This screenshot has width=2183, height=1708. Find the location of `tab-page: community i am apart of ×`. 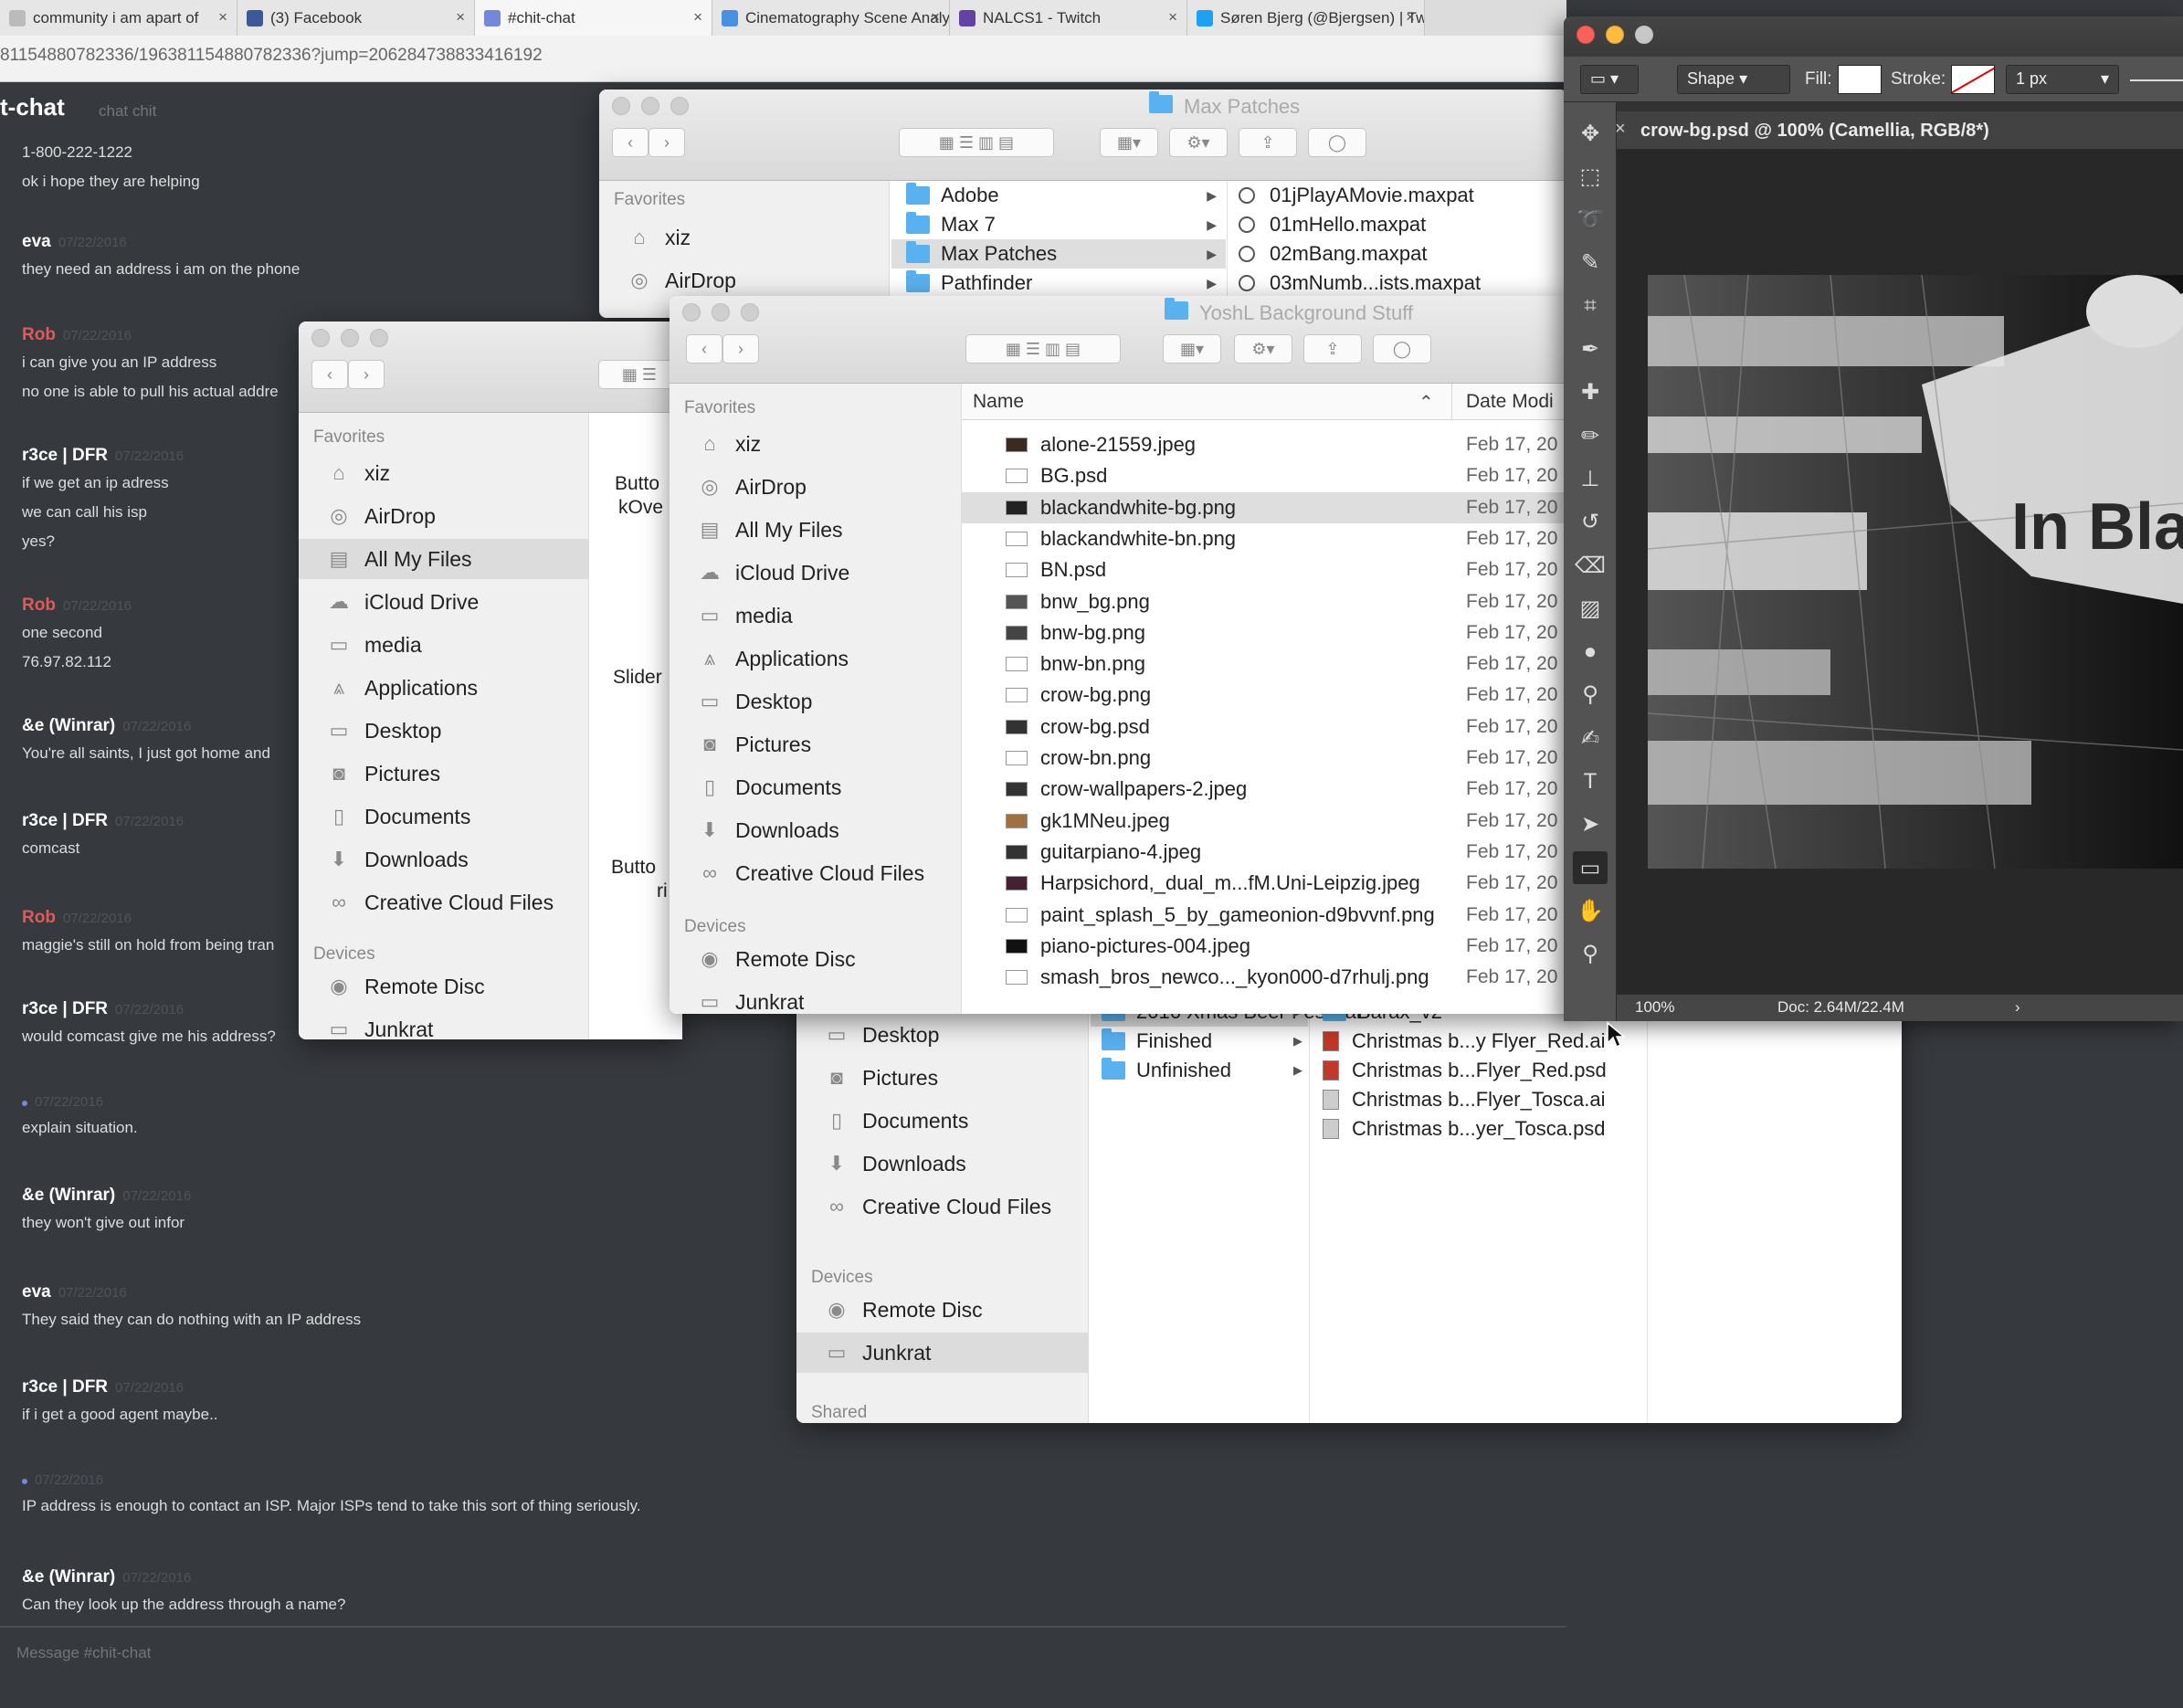

tab-page: community i am apart of × is located at coordinates (118, 18).